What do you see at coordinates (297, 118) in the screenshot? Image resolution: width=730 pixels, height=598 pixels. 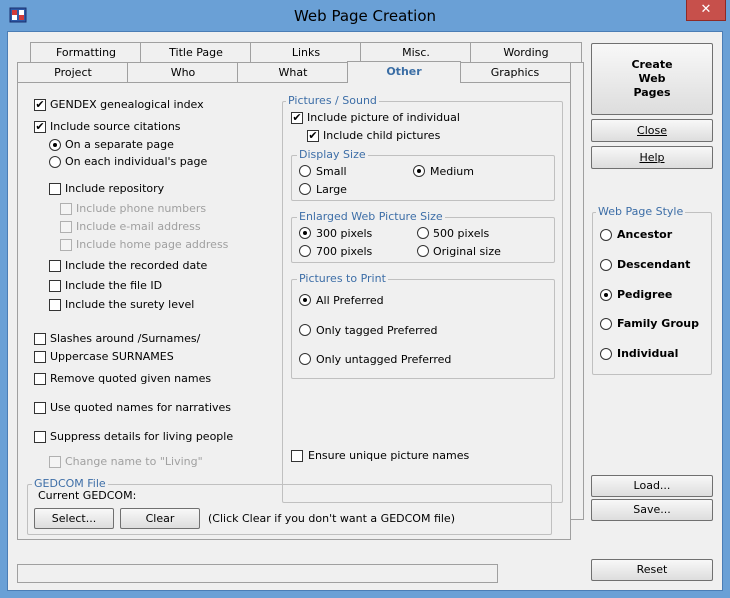 I see `include-picture-checkbox: ✔` at bounding box center [297, 118].